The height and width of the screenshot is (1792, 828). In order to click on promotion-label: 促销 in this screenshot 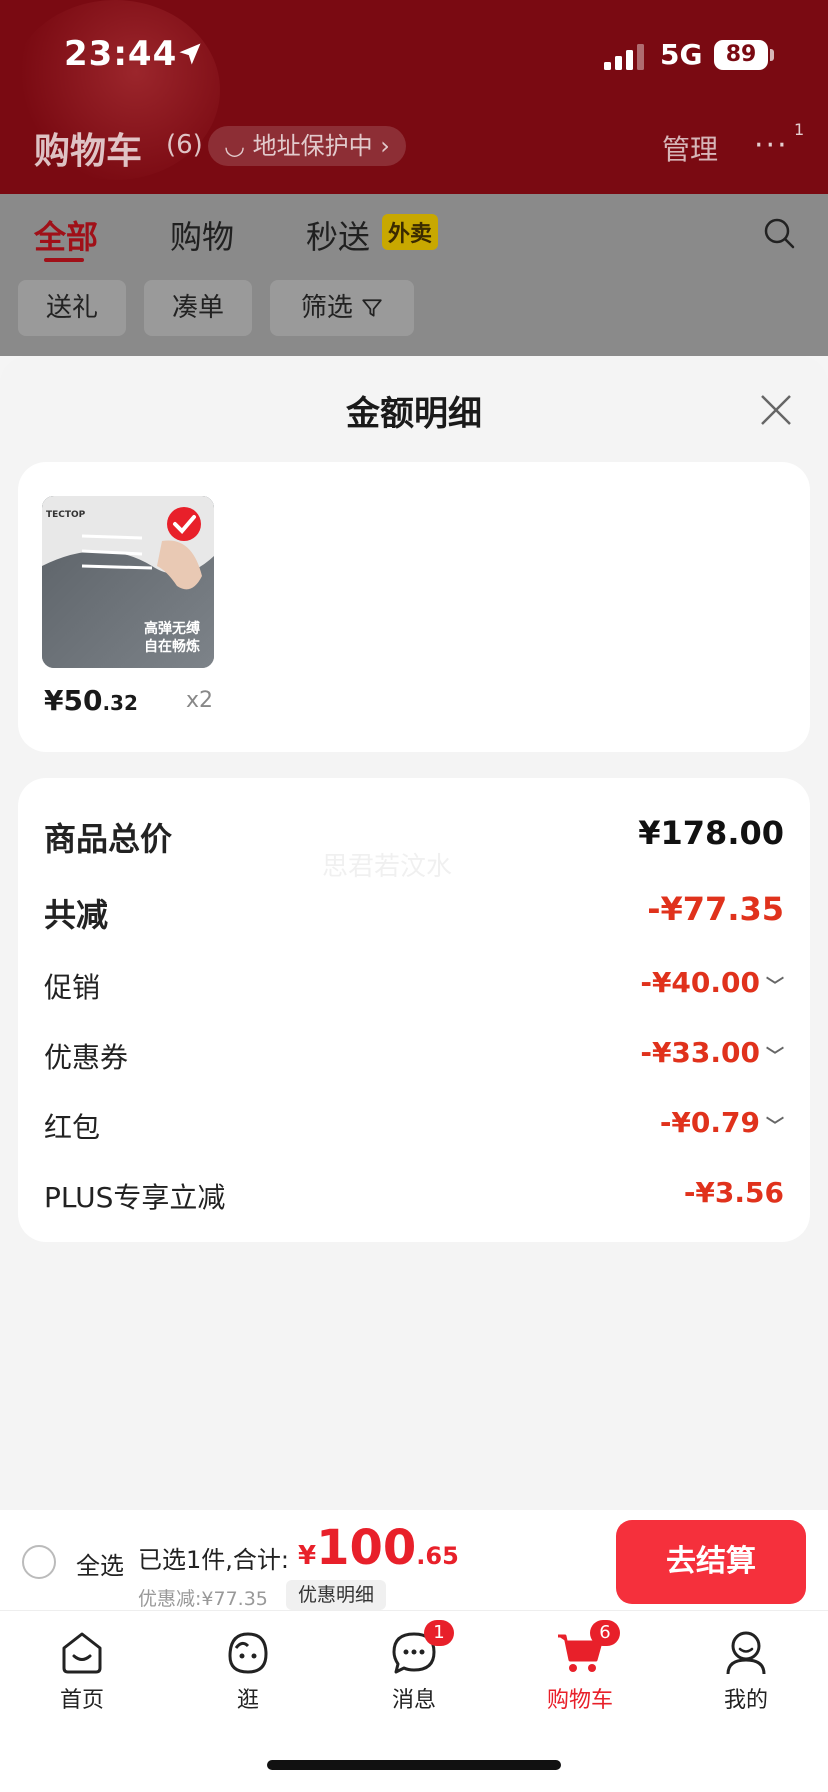, I will do `click(72, 987)`.